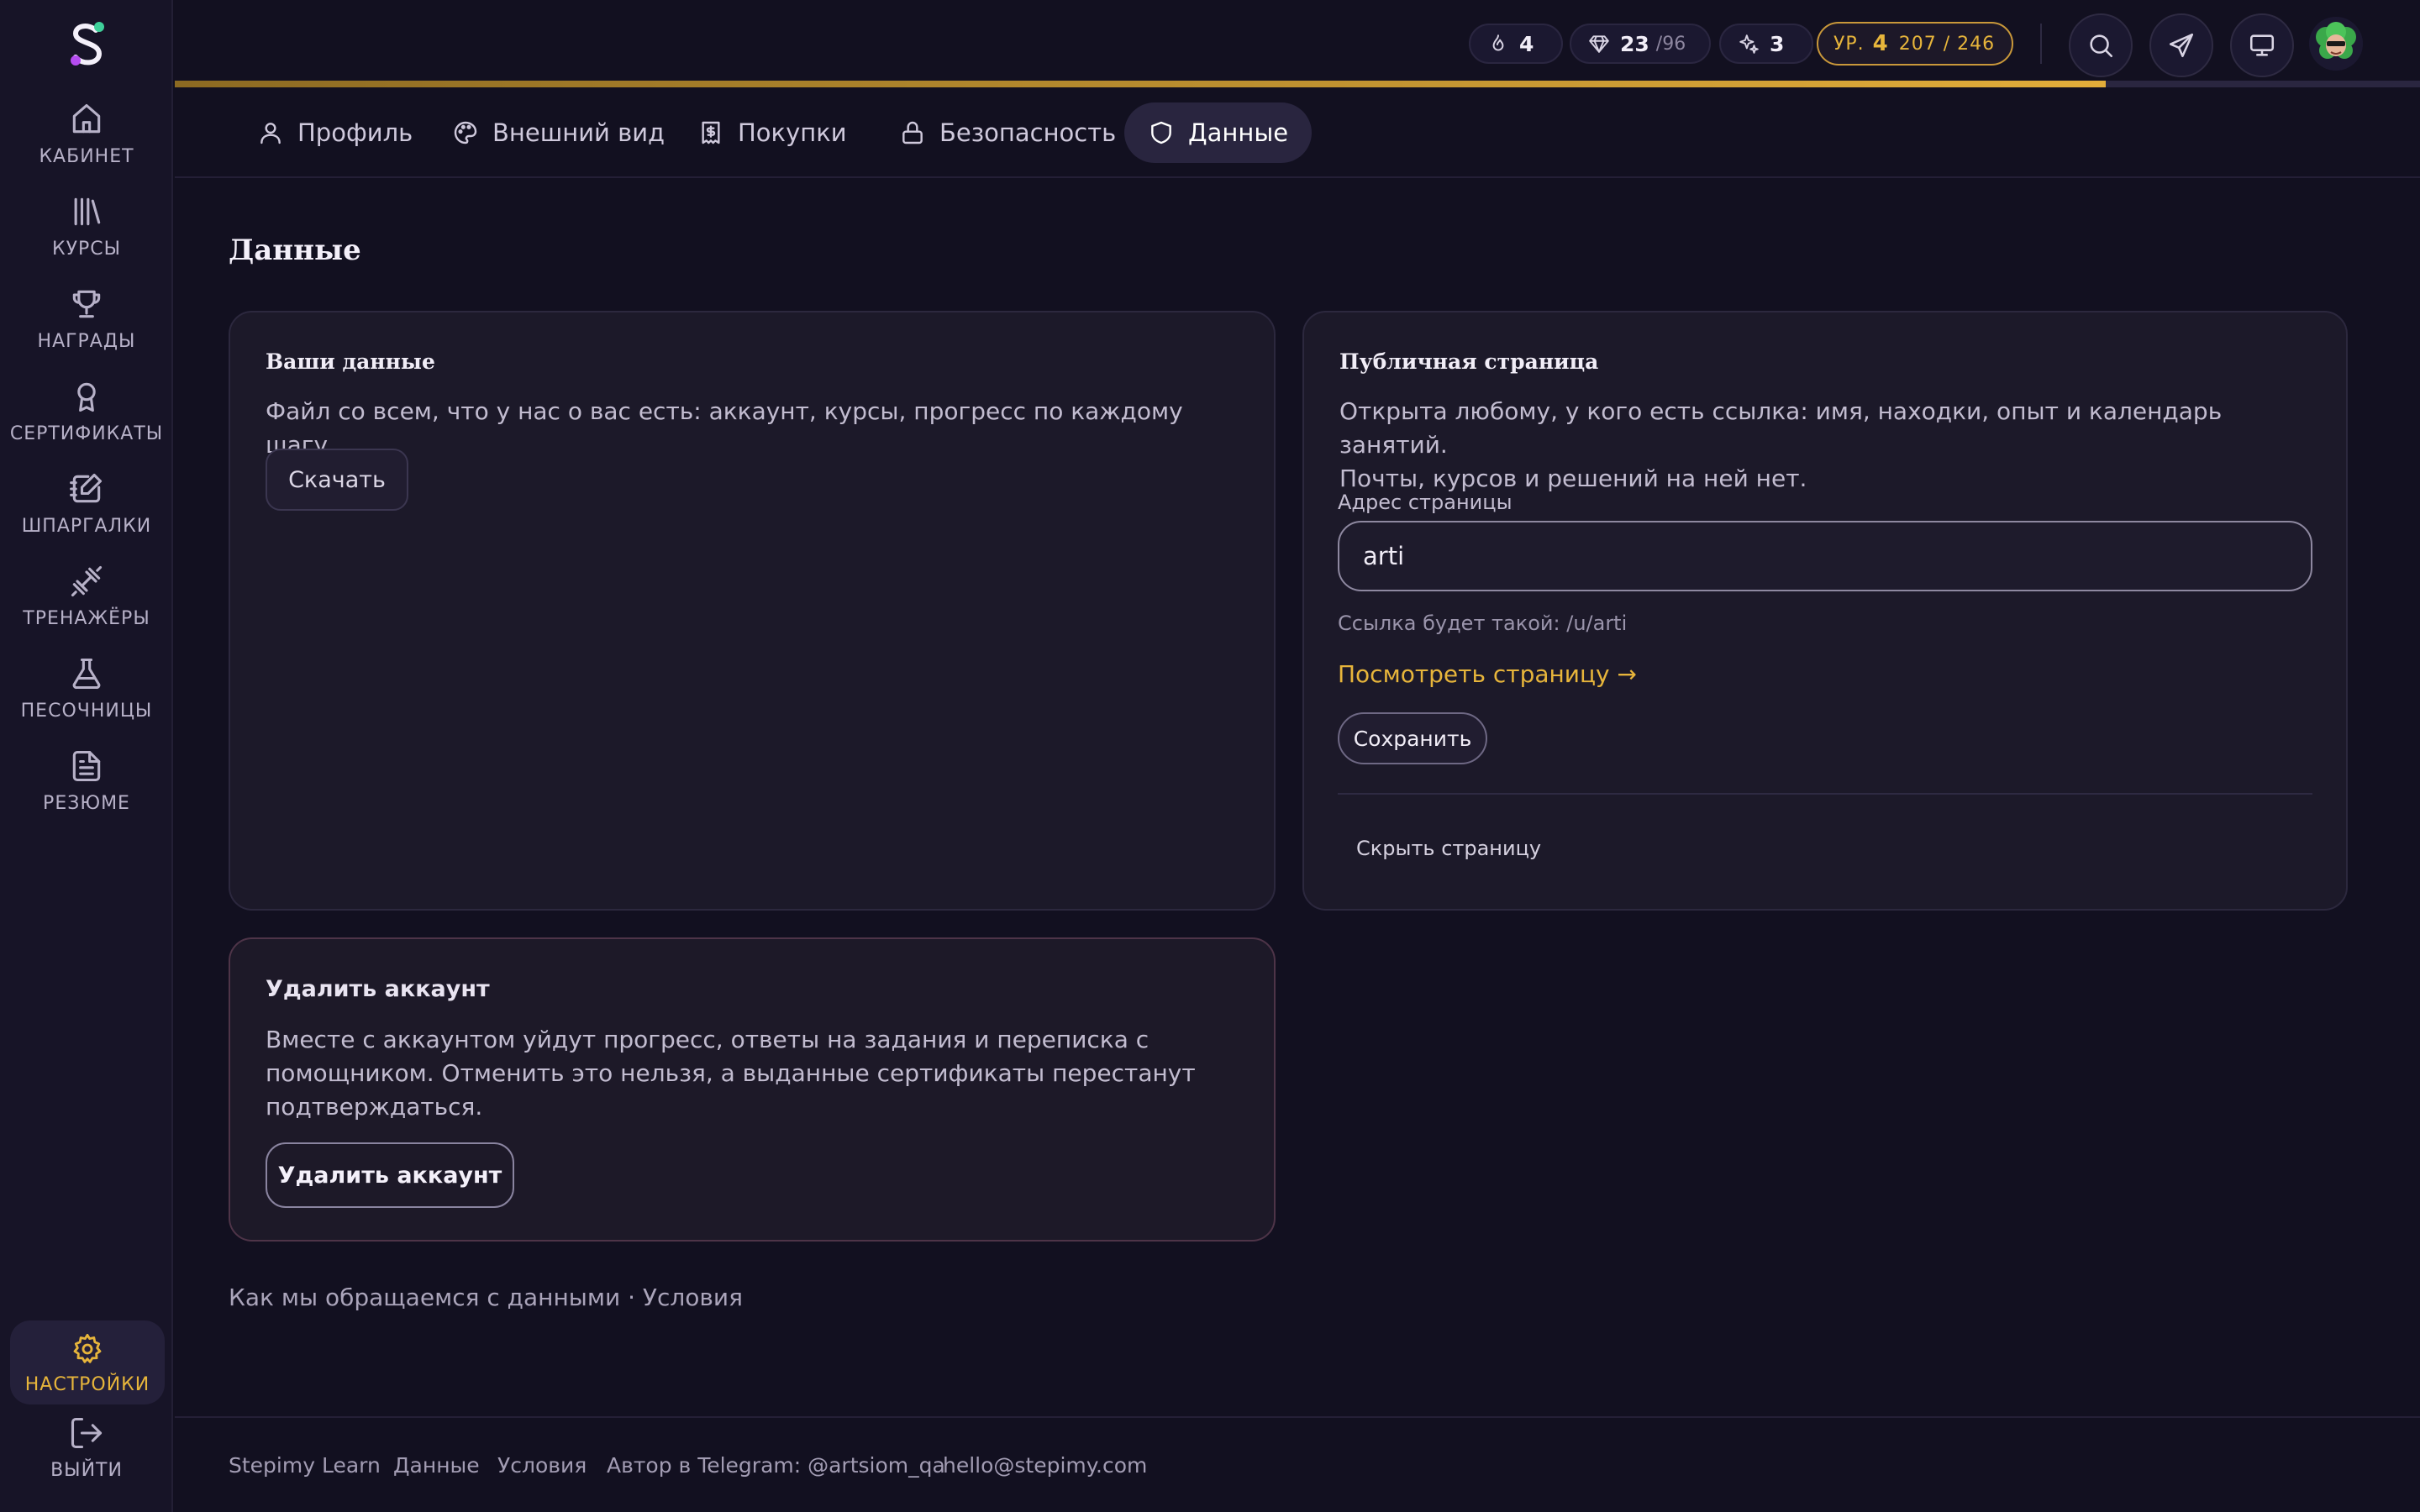  Describe the element at coordinates (355, 132) in the screenshot. I see `tab-label: Профиль` at that location.